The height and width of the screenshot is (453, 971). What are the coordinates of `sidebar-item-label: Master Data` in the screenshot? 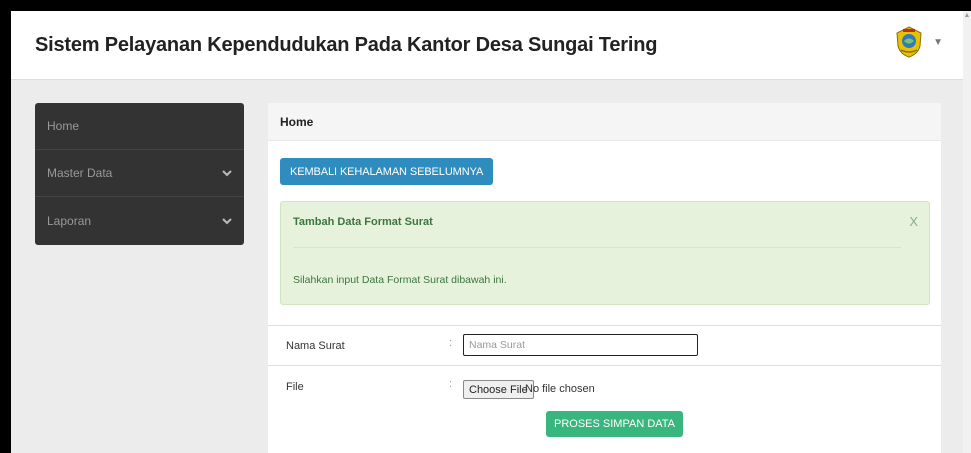 It's located at (80, 173).